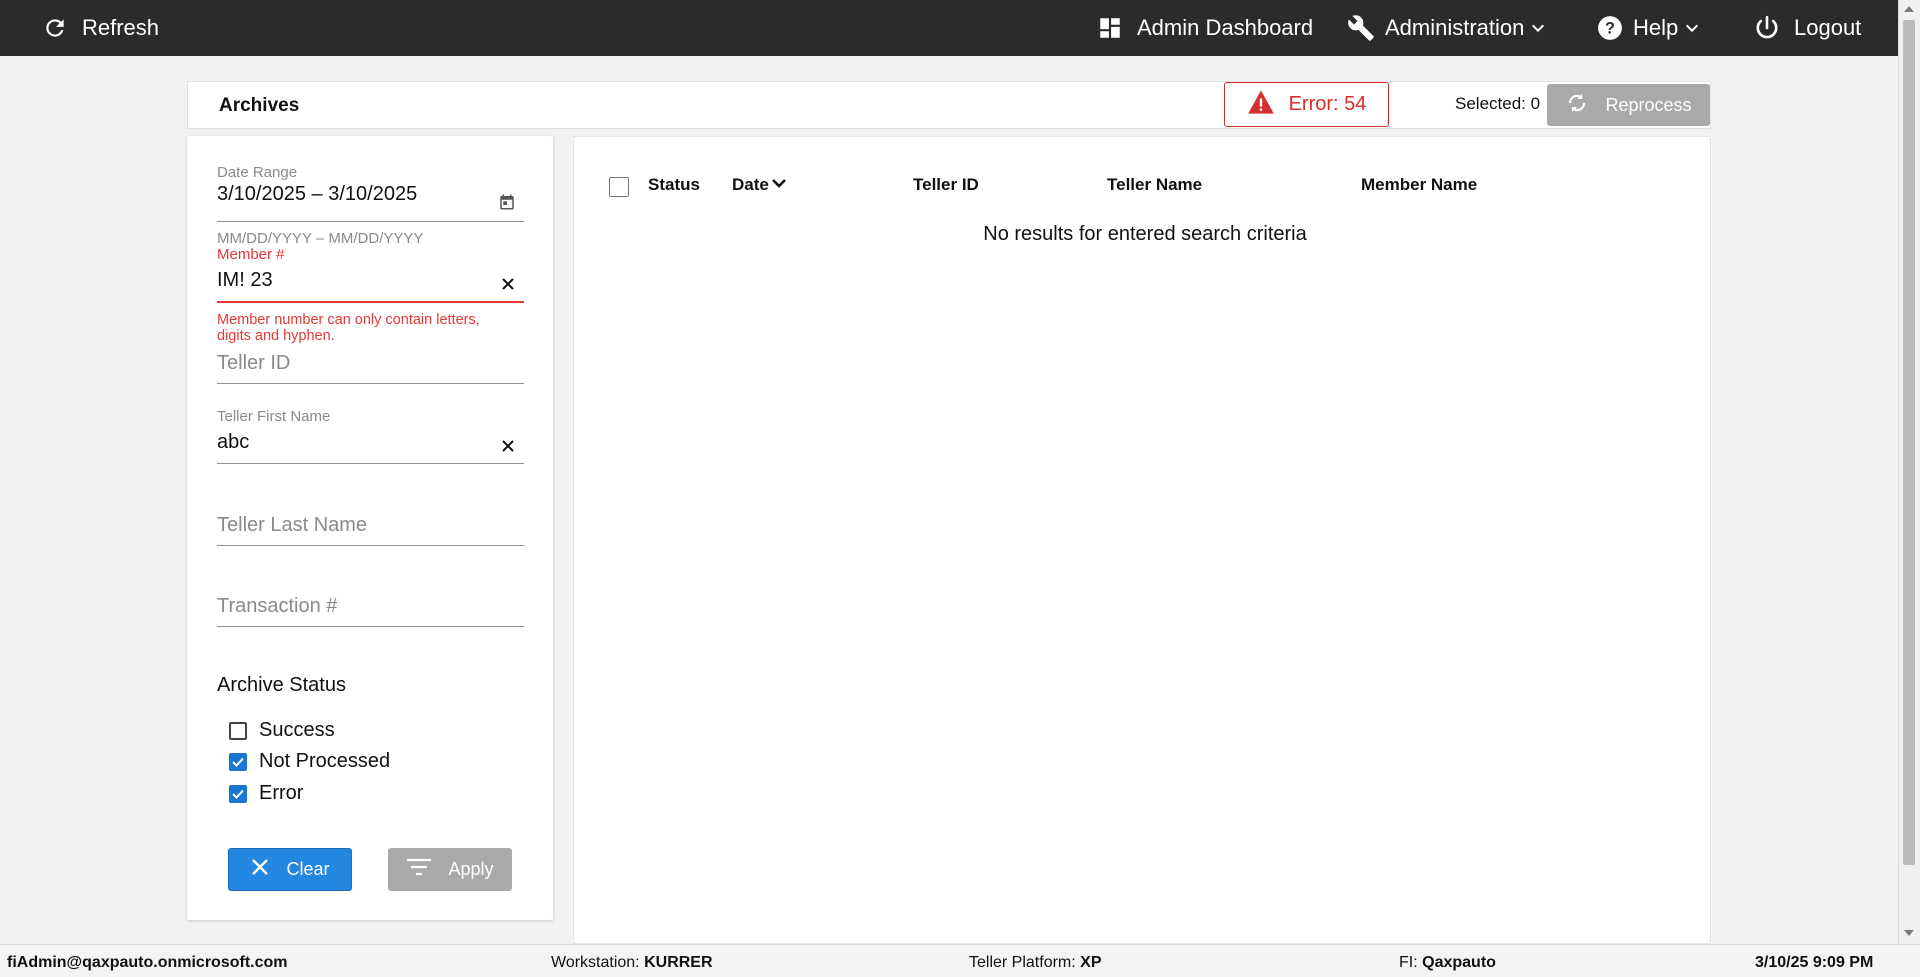  What do you see at coordinates (1498, 103) in the screenshot?
I see `selected-count: Selected: 0` at bounding box center [1498, 103].